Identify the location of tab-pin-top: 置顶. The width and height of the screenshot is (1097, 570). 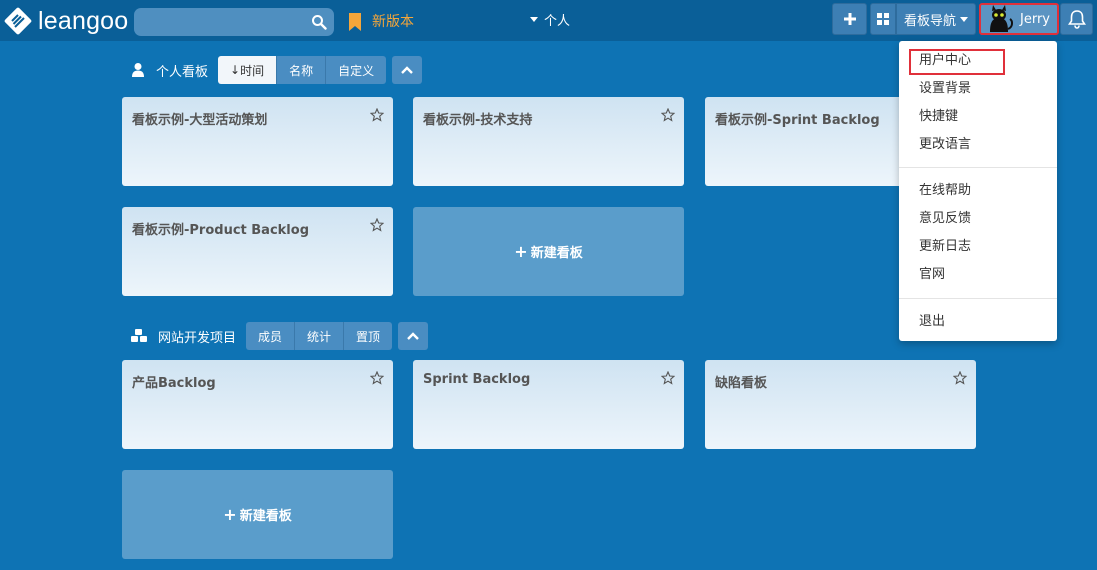
(368, 336).